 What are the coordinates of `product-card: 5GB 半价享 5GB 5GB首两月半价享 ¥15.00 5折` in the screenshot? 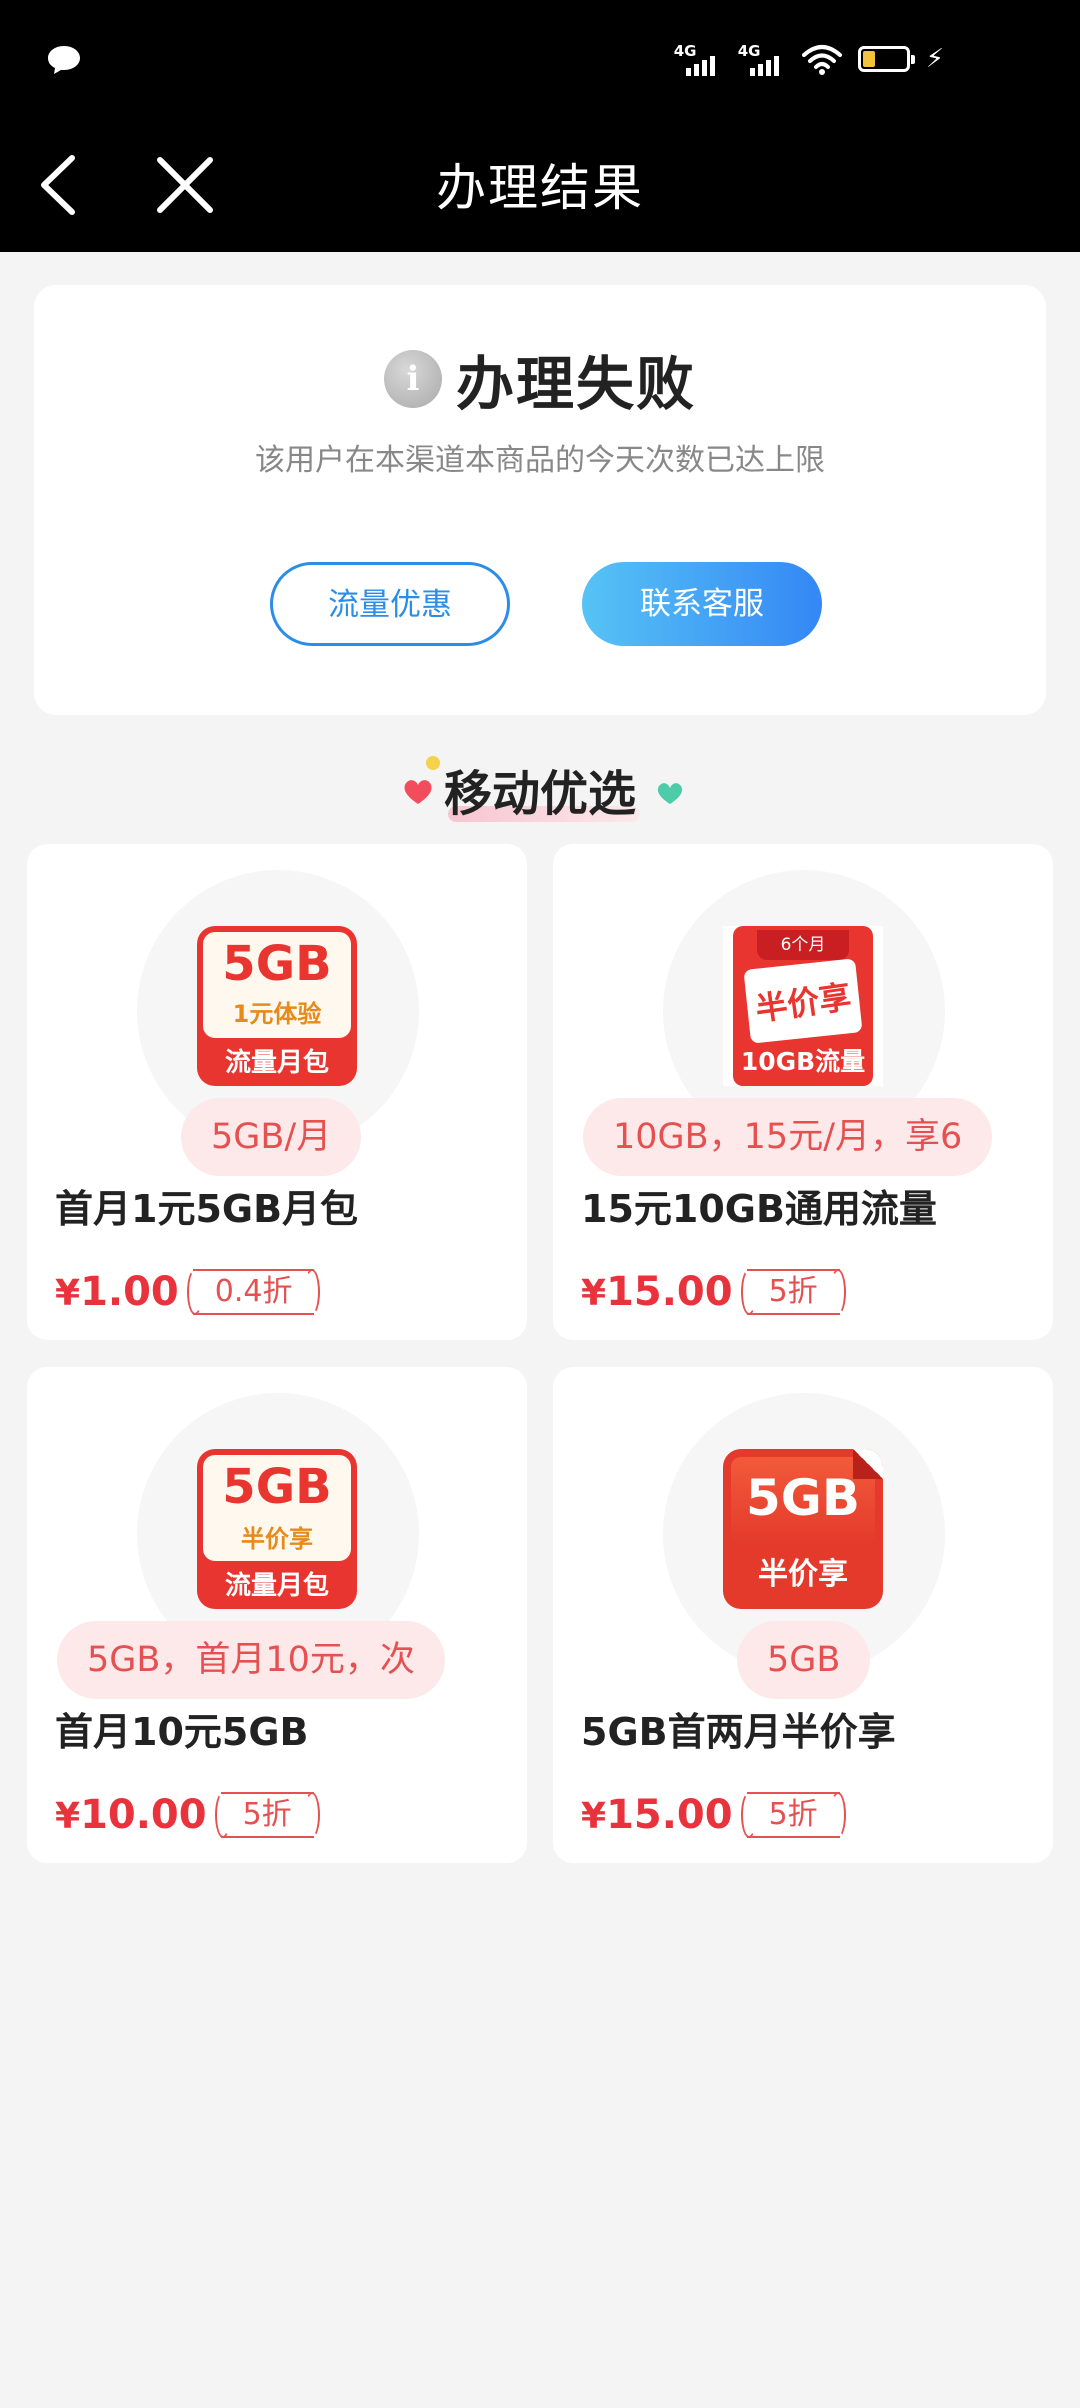 It's located at (803, 1615).